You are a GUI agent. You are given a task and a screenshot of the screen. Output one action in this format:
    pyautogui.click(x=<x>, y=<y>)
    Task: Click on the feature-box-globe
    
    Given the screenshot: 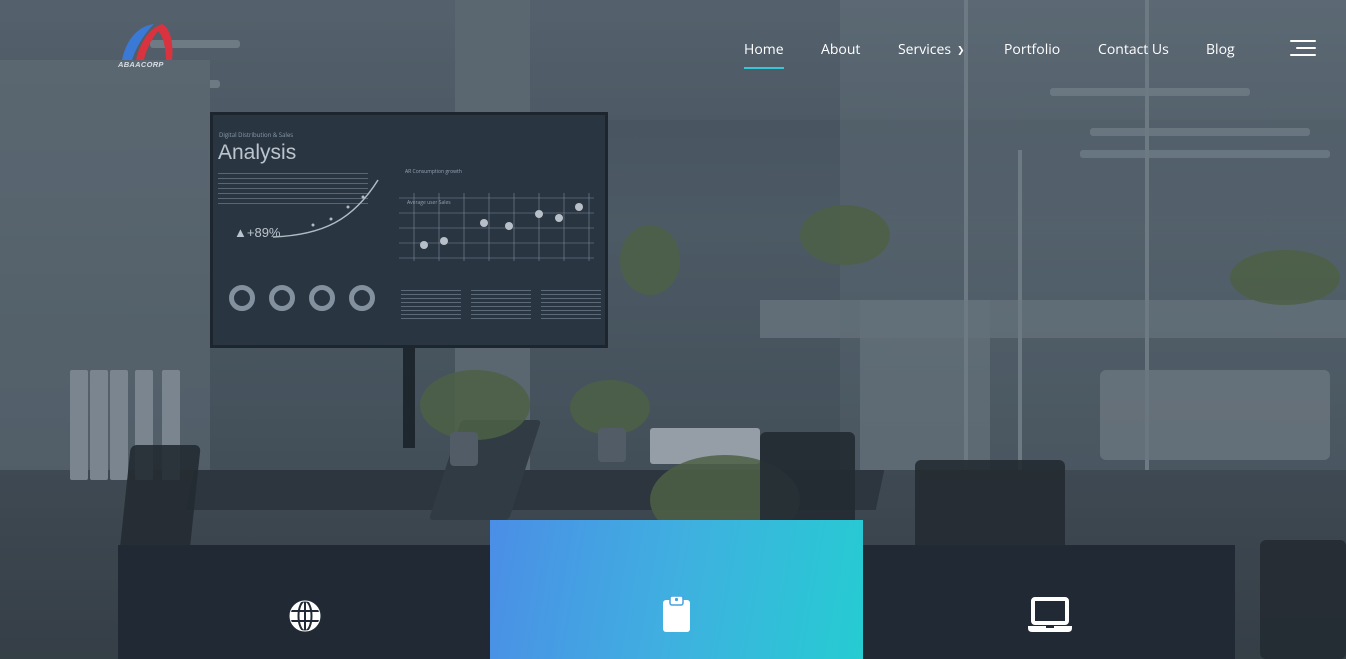 What is the action you would take?
    pyautogui.click(x=304, y=602)
    